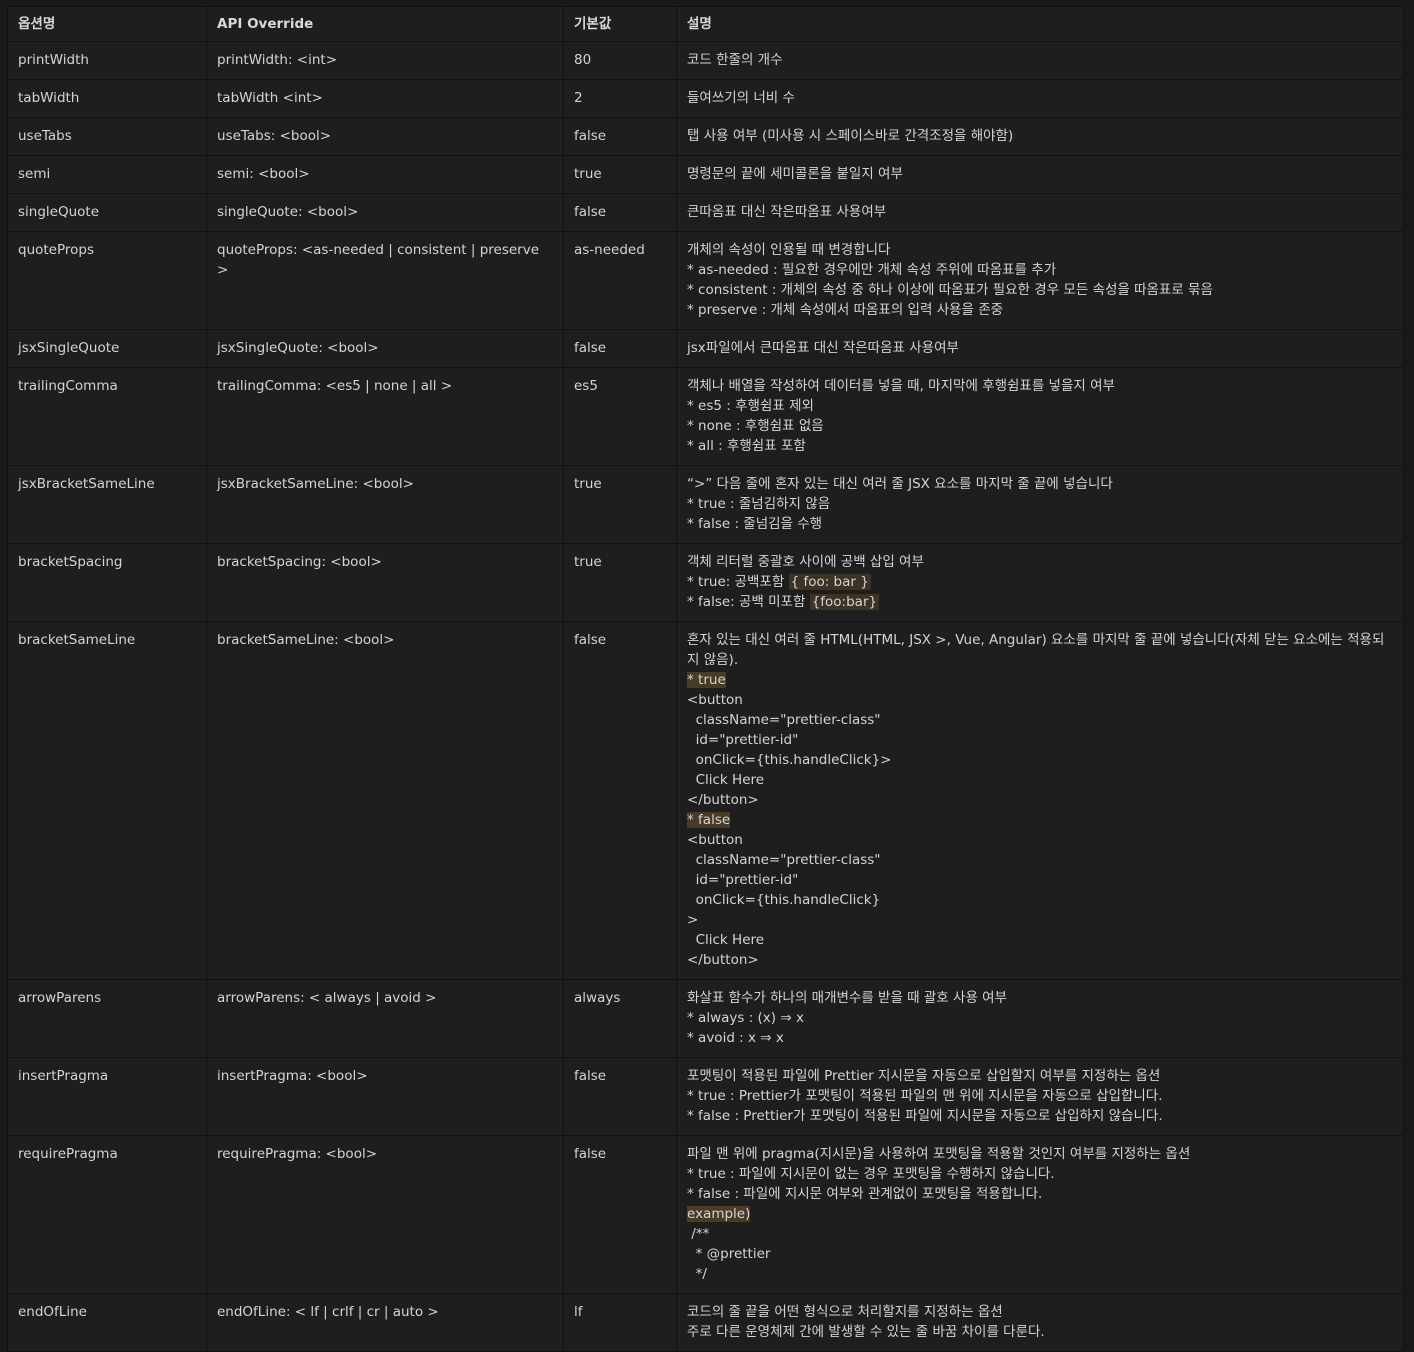  Describe the element at coordinates (698, 1234) in the screenshot. I see `description-text: /**` at that location.